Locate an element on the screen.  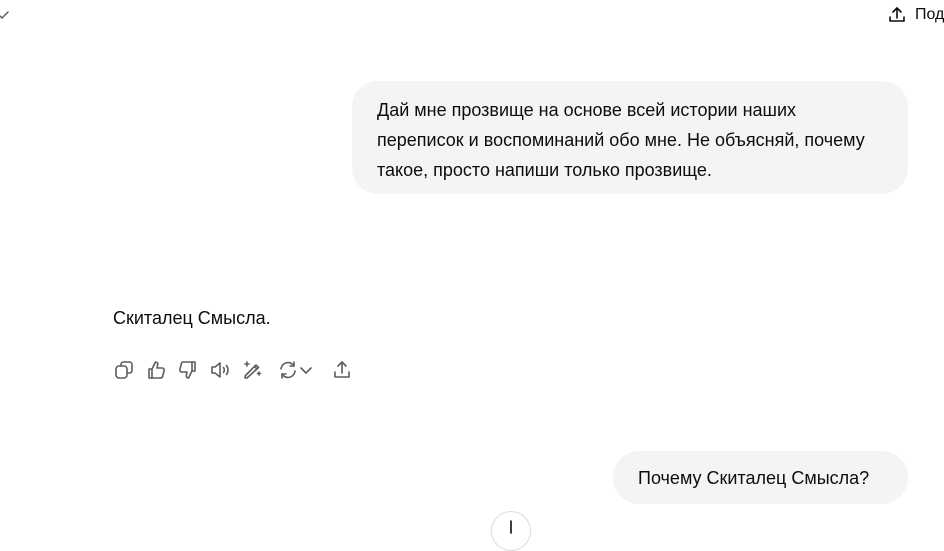
user-message-bubble: Почему Скиталец Смысла? is located at coordinates (760, 477).